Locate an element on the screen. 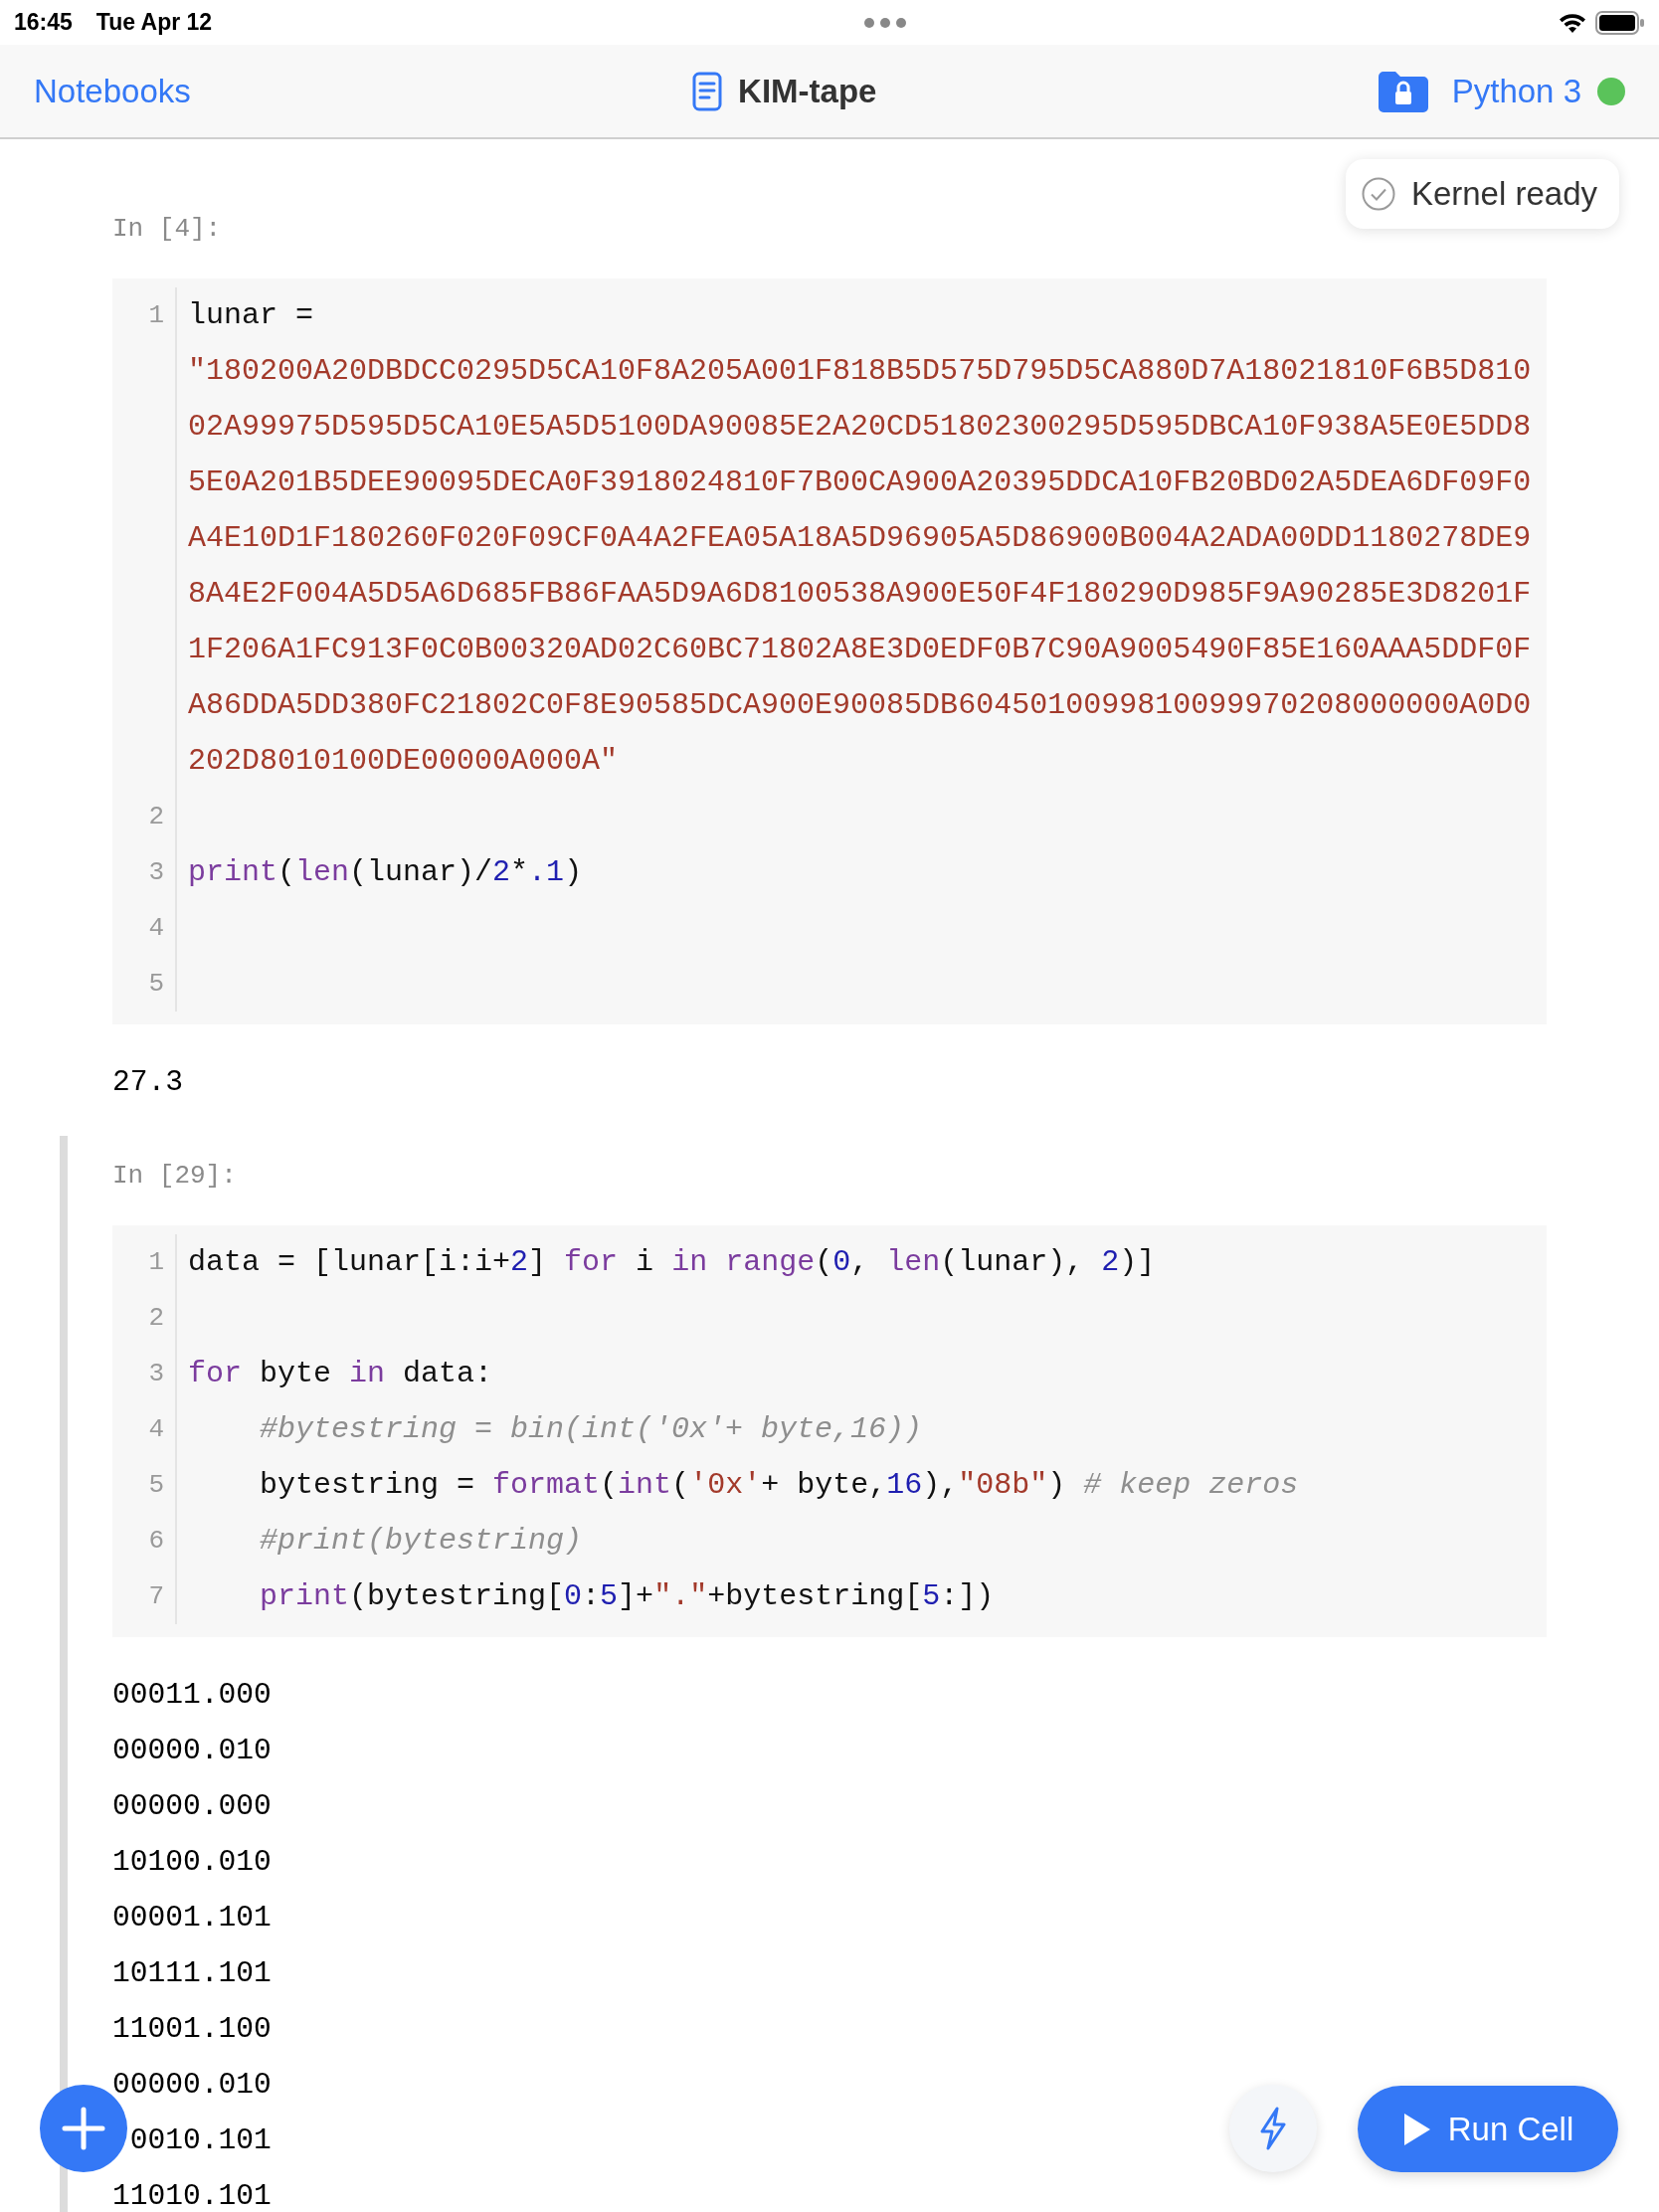  kernel-name: Python 3 is located at coordinates (1516, 91).